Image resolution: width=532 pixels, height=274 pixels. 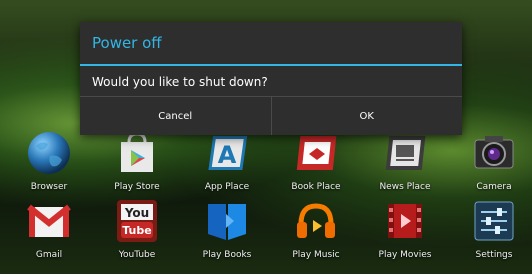 I want to click on play-movies-icon, so click(x=405, y=221).